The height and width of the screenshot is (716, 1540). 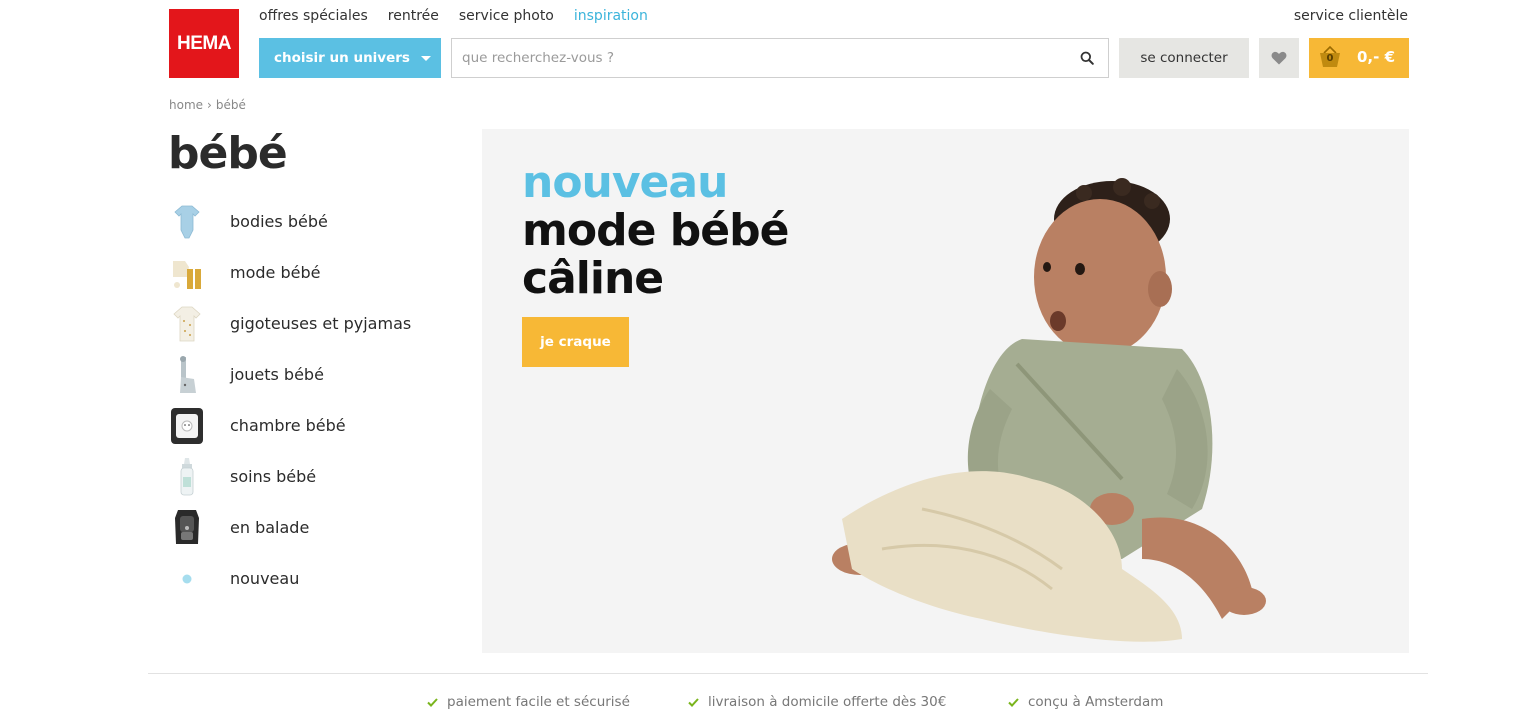 I want to click on menu-item-gigoteuses: gigoteuses et pyjamas, so click(x=314, y=323).